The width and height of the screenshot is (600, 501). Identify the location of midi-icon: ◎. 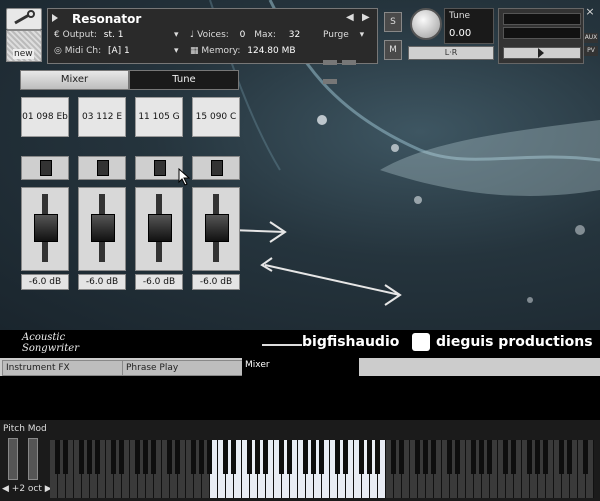
(58, 51).